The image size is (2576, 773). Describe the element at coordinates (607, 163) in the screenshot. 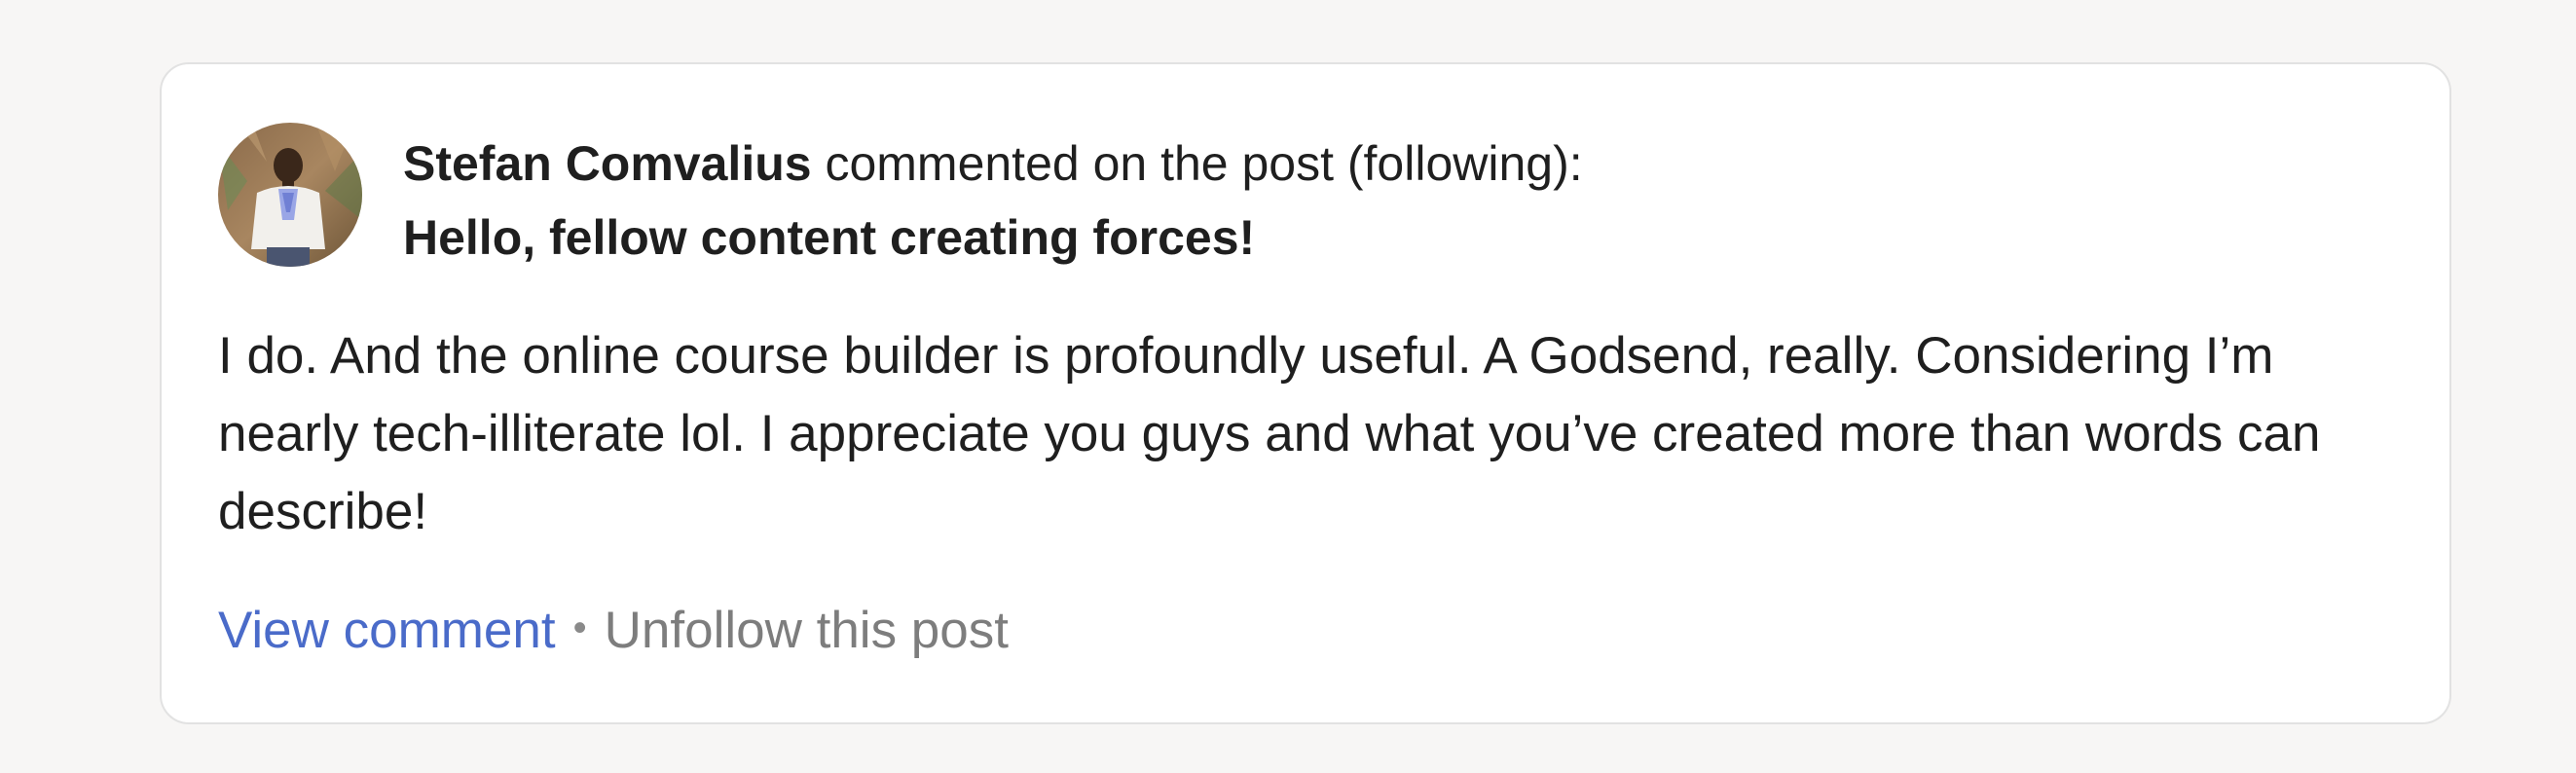

I see `author-name: Stefan Comvalius` at that location.